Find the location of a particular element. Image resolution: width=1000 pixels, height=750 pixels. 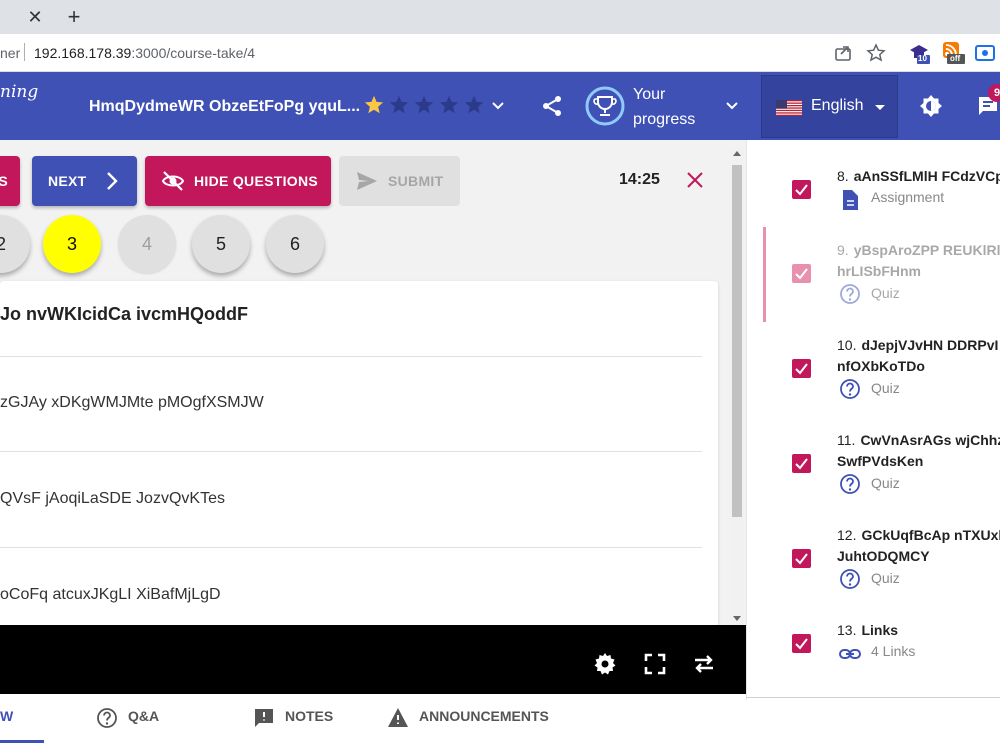

trophy-progress-icon is located at coordinates (605, 106).